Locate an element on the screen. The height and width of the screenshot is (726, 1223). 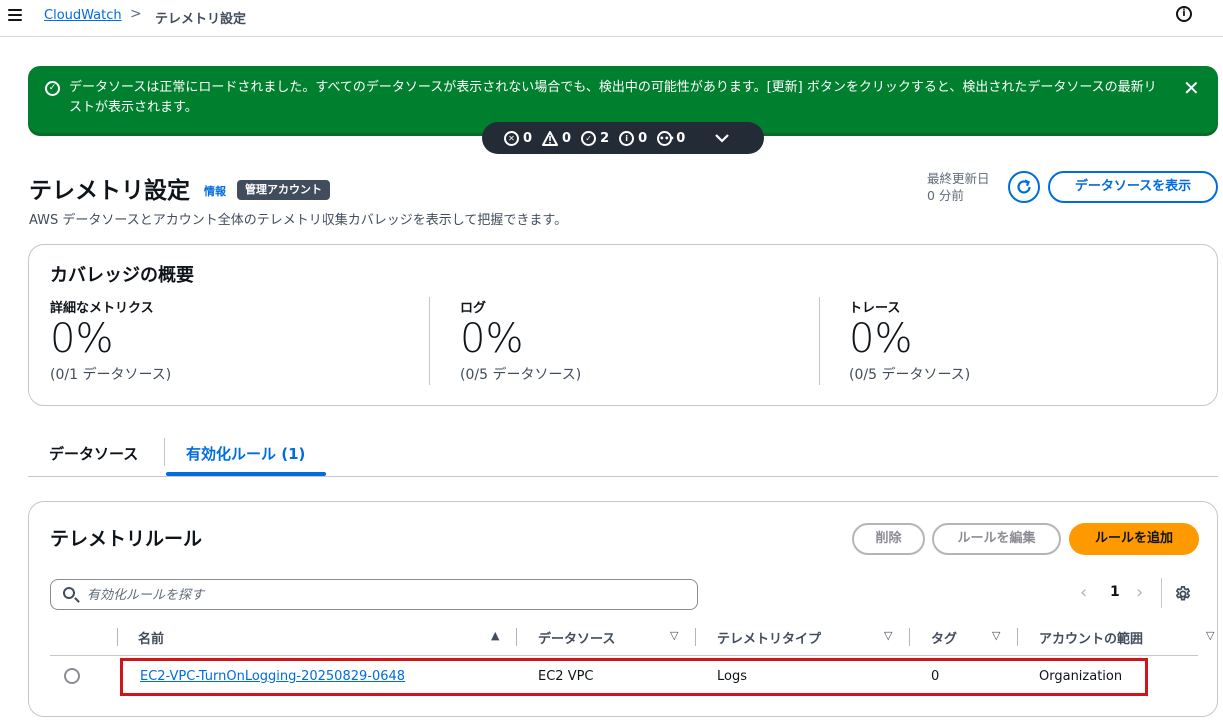
error-icon: ✕ is located at coordinates (511, 138).